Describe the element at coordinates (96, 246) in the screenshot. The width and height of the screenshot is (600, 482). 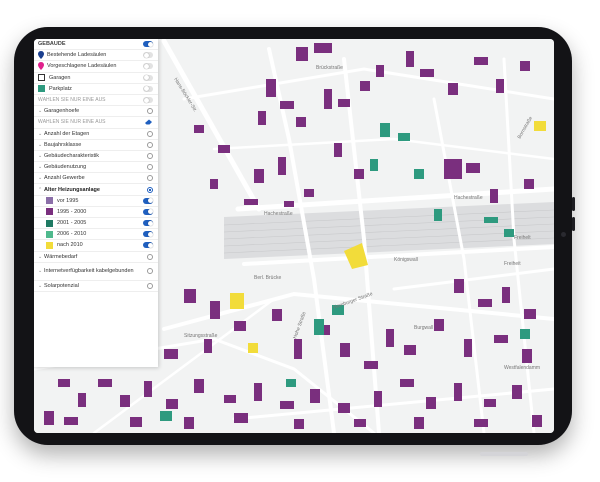
I see `legend-item: nach 2010` at that location.